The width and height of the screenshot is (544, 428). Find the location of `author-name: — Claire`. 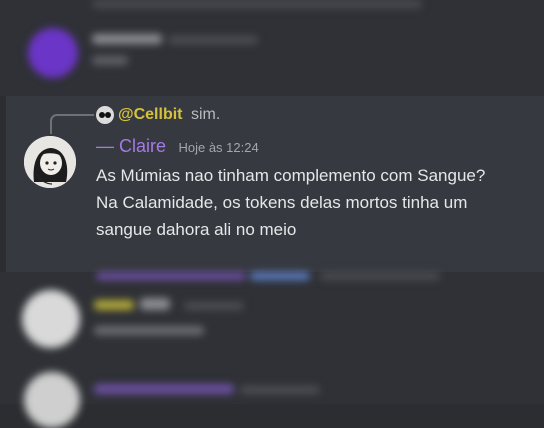

author-name: — Claire is located at coordinates (131, 146).